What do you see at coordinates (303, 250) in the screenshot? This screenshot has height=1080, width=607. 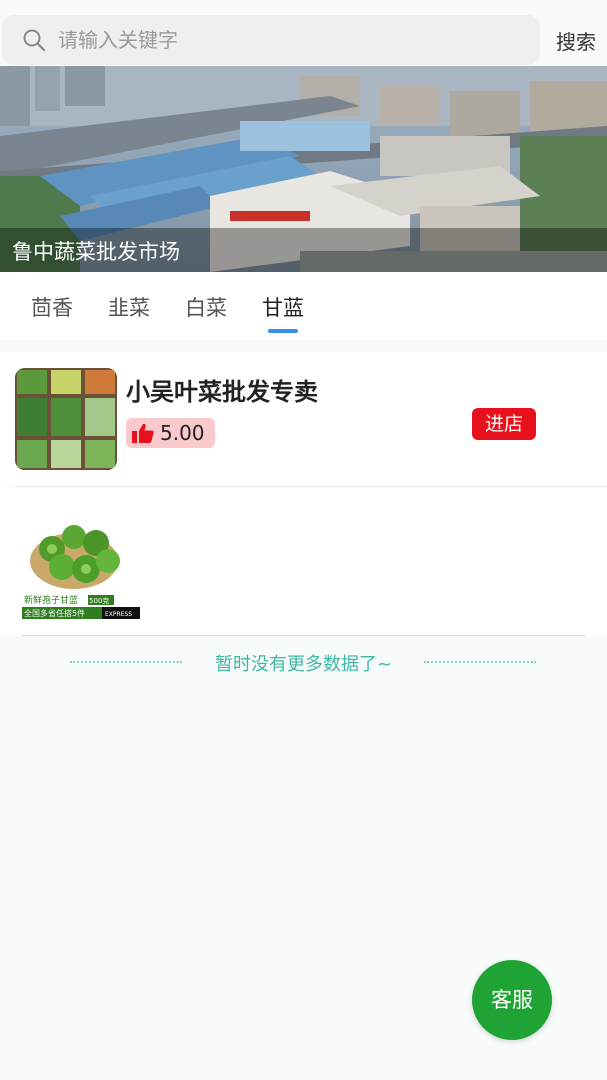 I see `banner-caption-bar: 鲁中蔬菜批发市场` at bounding box center [303, 250].